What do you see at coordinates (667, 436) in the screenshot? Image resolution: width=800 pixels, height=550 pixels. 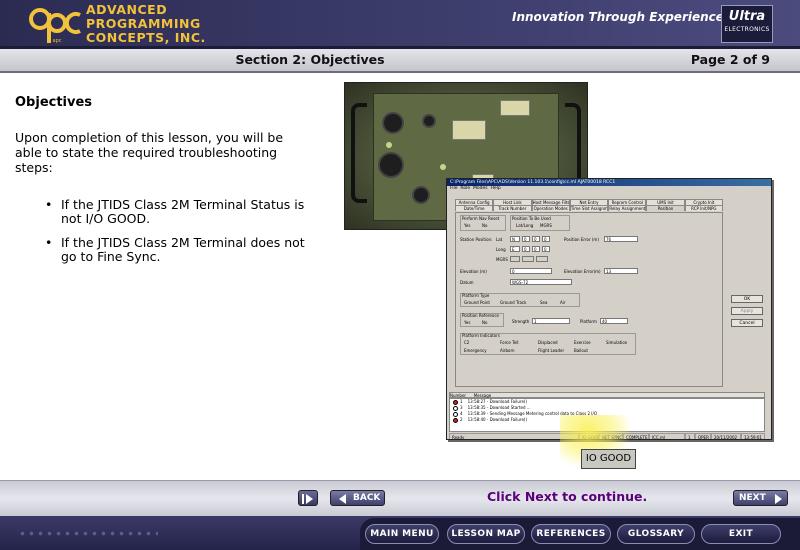 I see `status-file: ICC.ml` at bounding box center [667, 436].